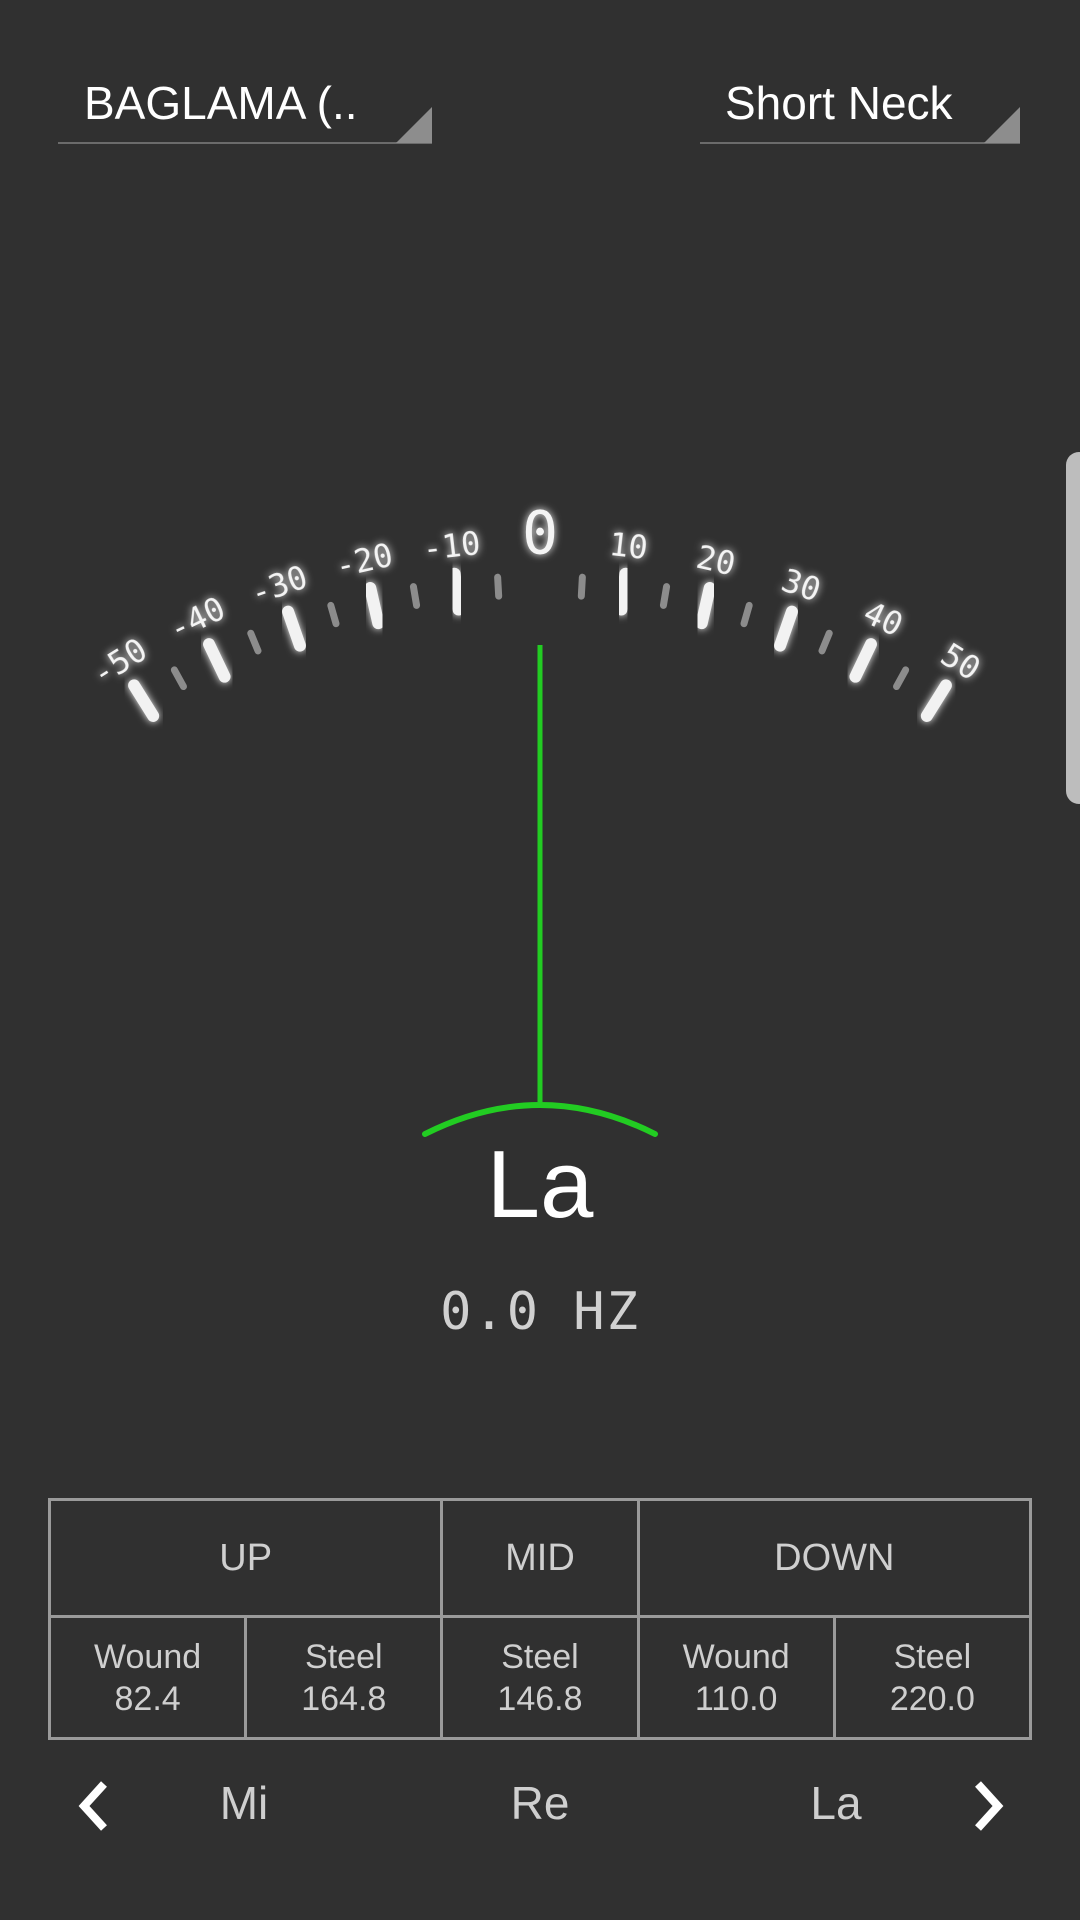 Image resolution: width=1080 pixels, height=1920 pixels. What do you see at coordinates (147, 1698) in the screenshot?
I see `string-freq: 82.4` at bounding box center [147, 1698].